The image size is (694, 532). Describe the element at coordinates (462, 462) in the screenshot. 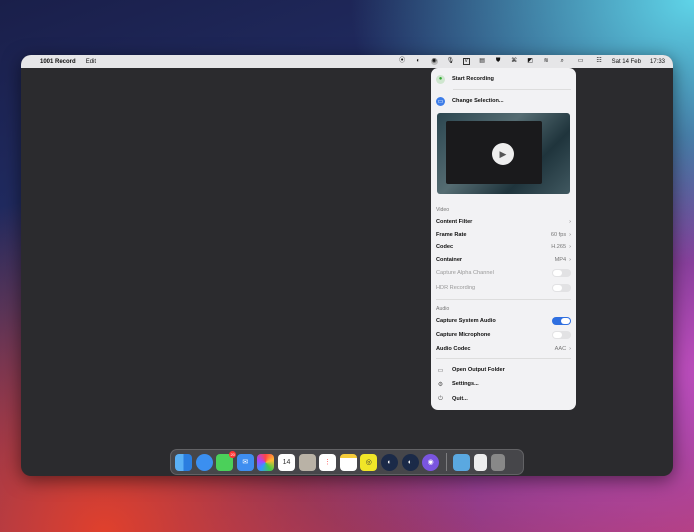

I see `dock-folder-icon` at that location.